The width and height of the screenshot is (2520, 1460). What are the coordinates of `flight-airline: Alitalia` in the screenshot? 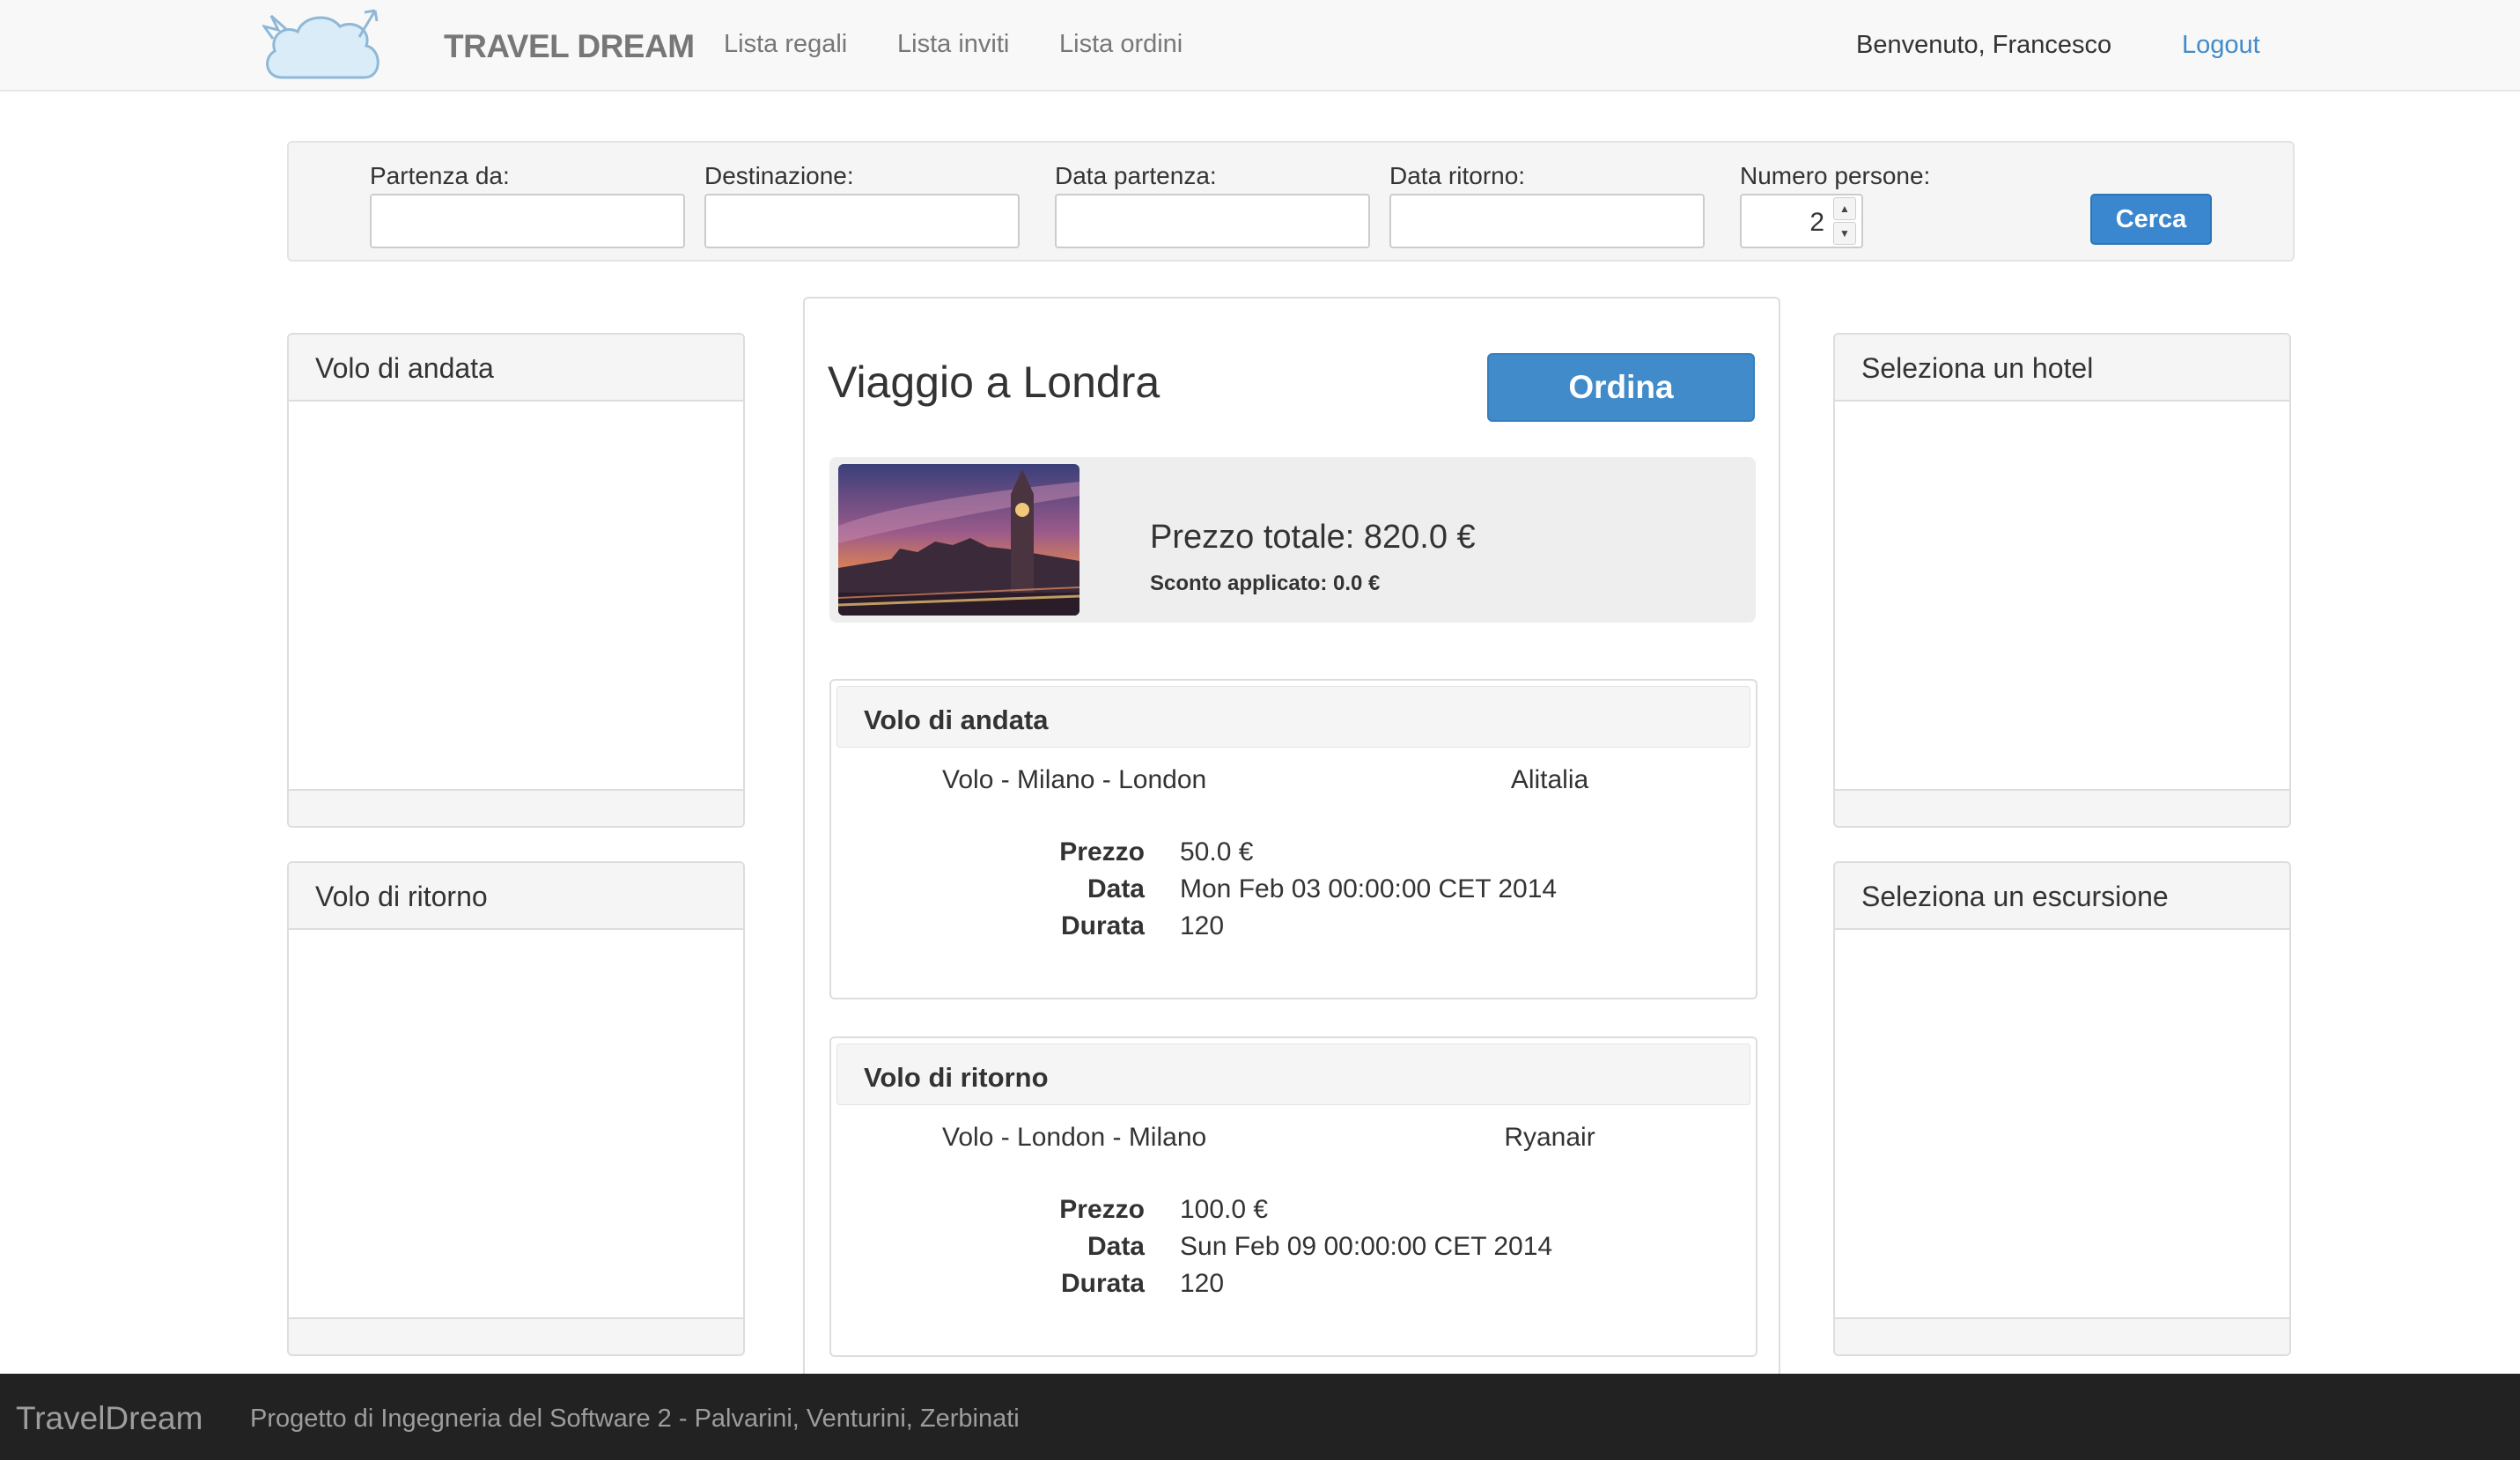 It's located at (1549, 779).